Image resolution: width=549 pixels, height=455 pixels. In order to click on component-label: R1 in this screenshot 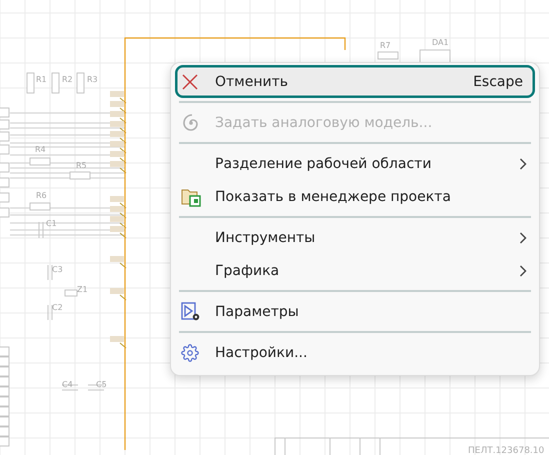, I will do `click(41, 79)`.